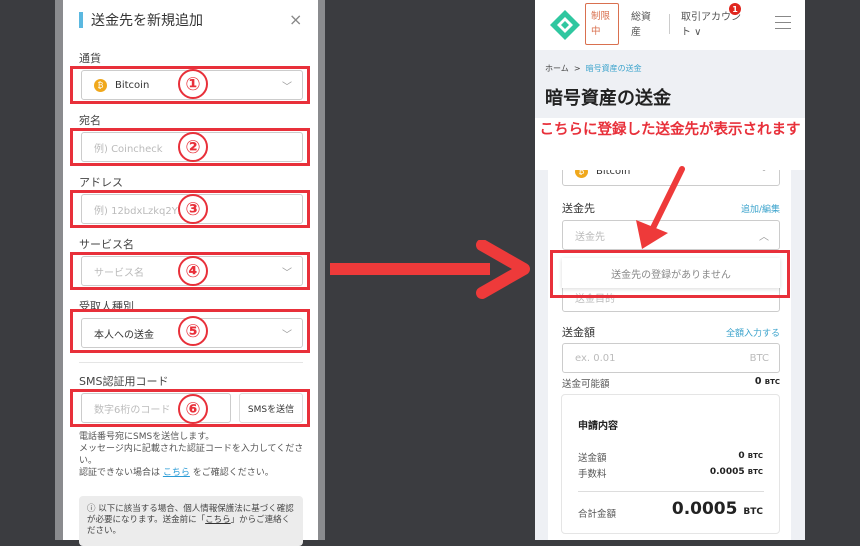 The image size is (860, 546). I want to click on sms-note-line: 電話番号宛にSMSを送信します。, so click(147, 437).